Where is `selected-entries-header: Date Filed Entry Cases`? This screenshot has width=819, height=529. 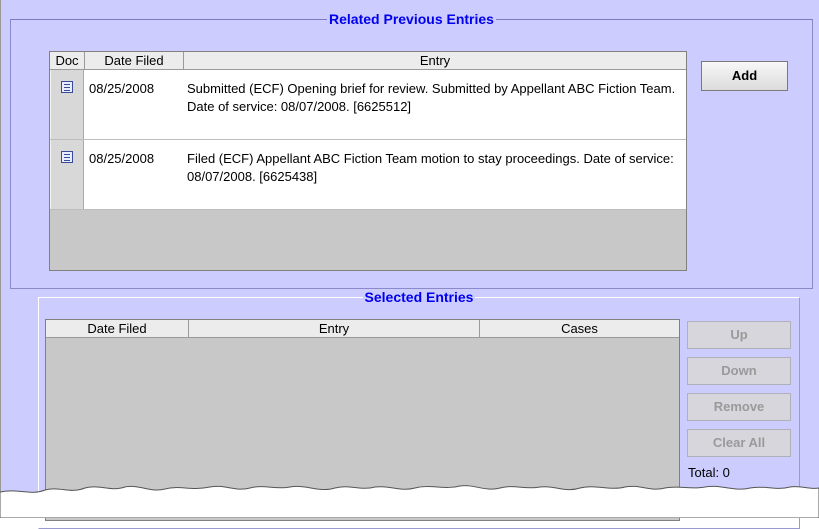
selected-entries-header: Date Filed Entry Cases is located at coordinates (362, 329).